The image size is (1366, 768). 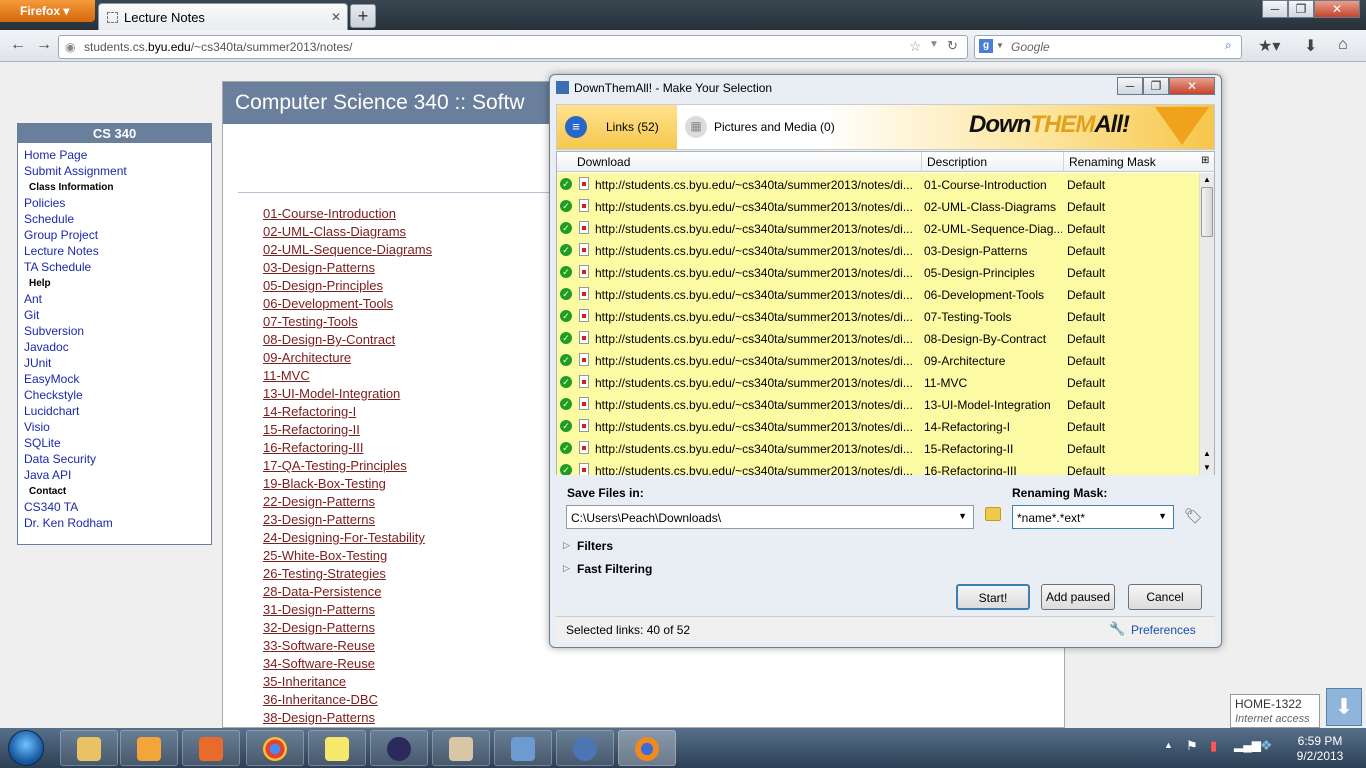 I want to click on sidebar-link: Checkstyle, so click(x=53, y=395).